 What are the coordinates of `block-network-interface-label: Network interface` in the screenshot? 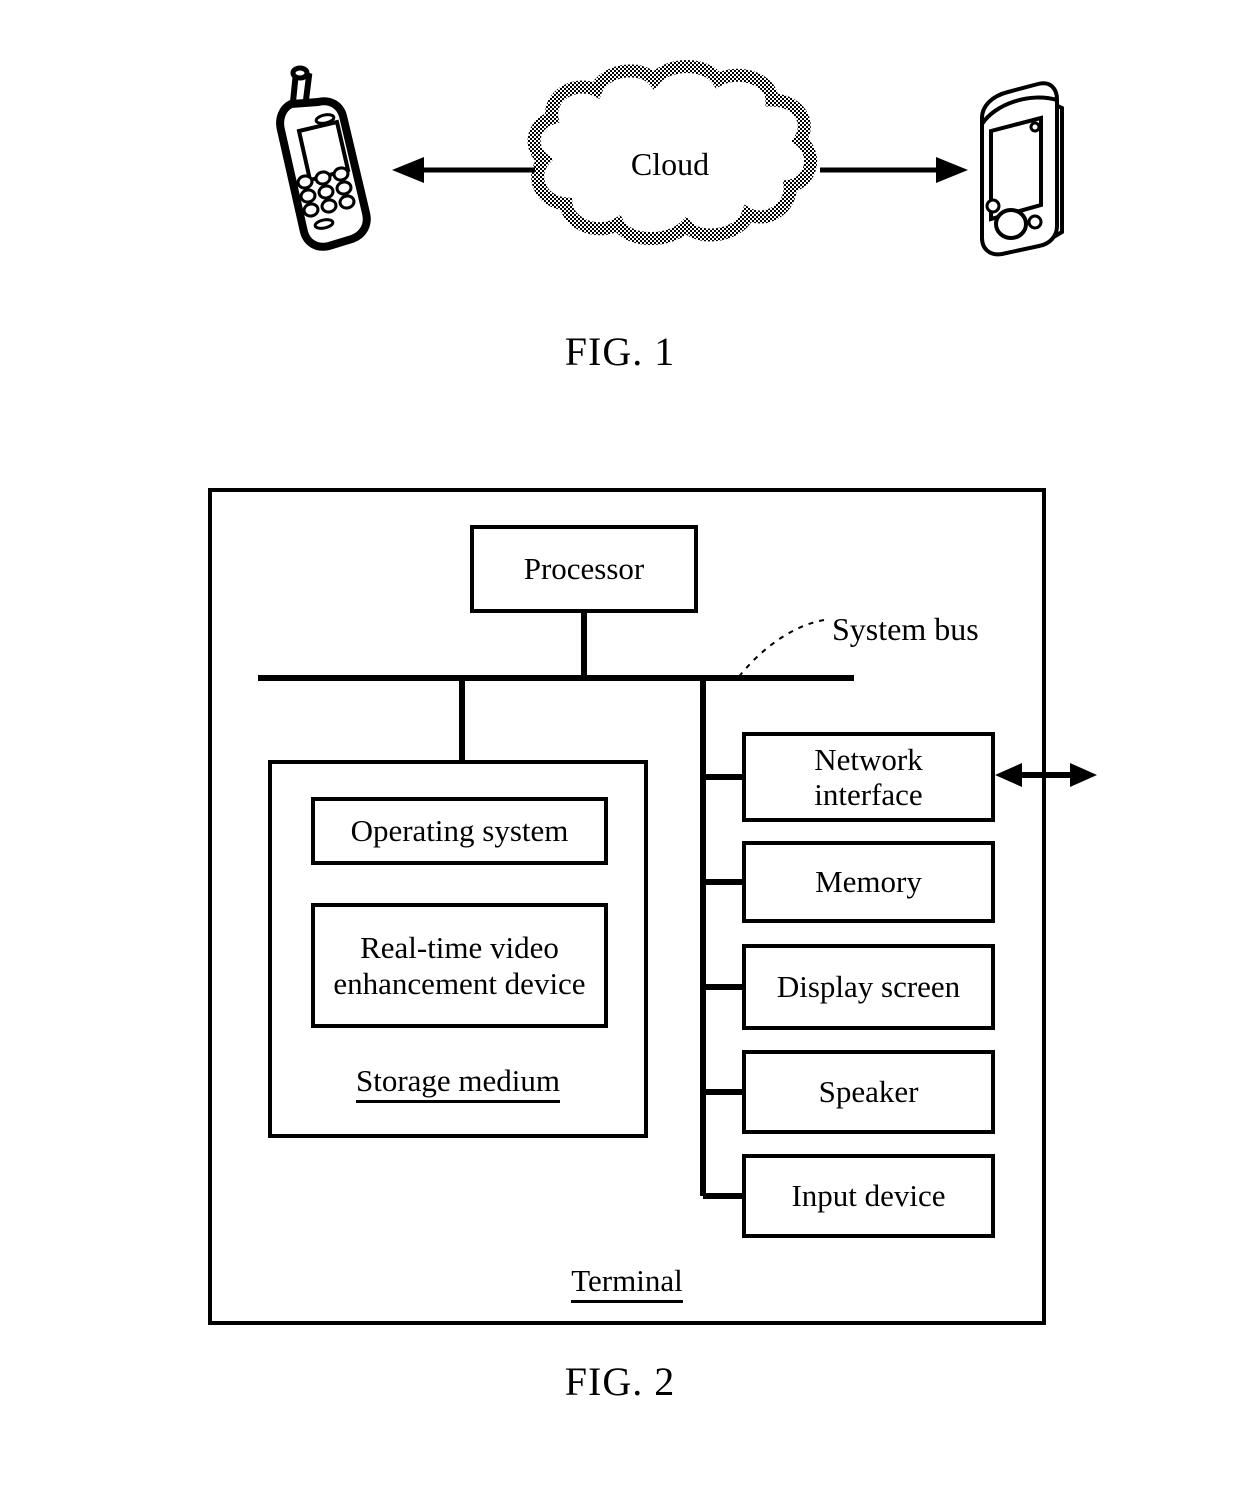 It's located at (868, 777).